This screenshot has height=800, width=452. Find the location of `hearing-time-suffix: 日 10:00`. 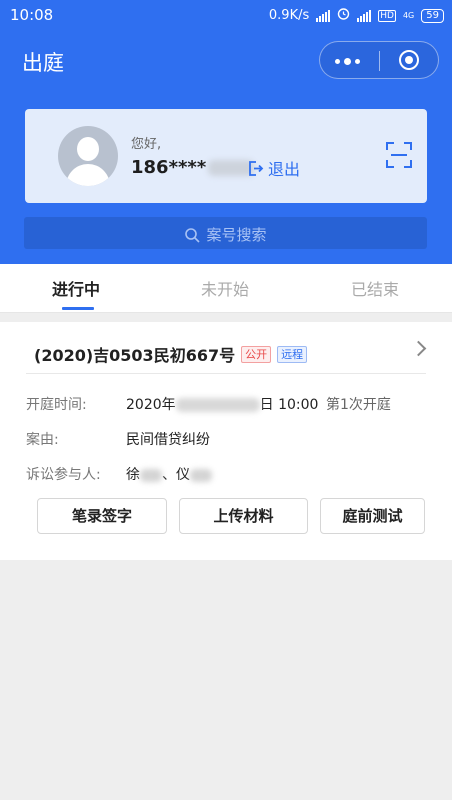

hearing-time-suffix: 日 10:00 is located at coordinates (289, 405).